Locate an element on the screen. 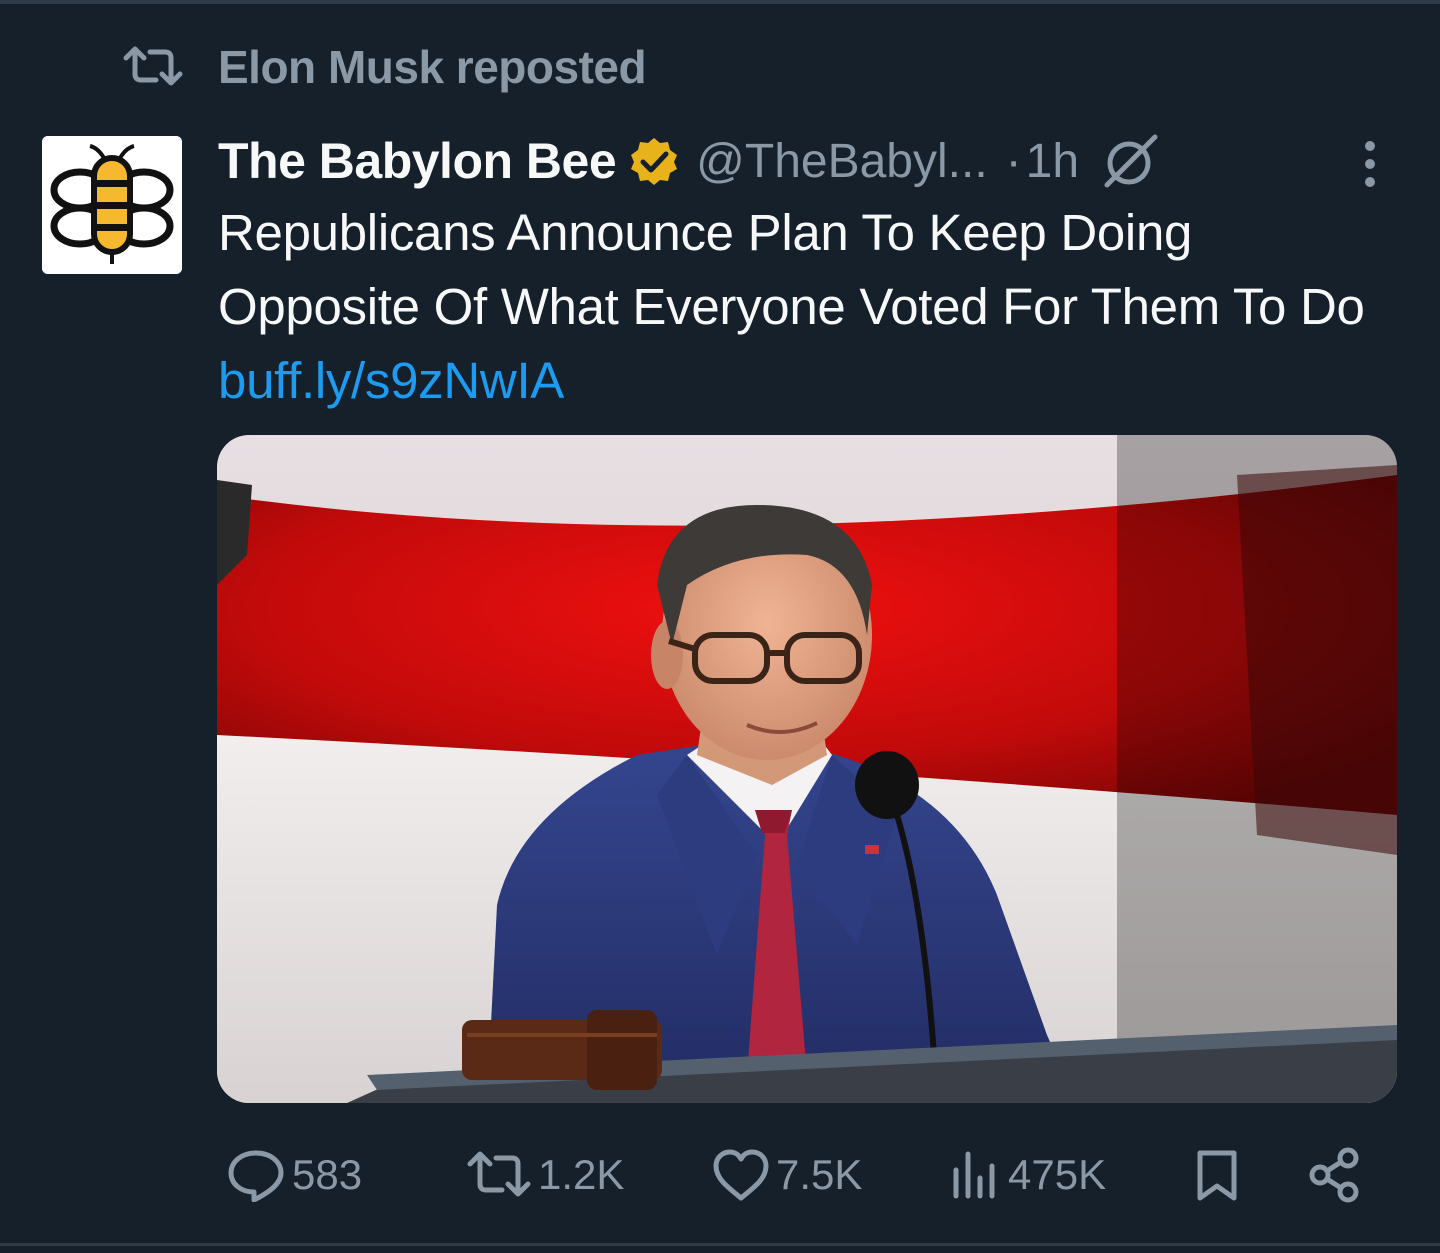  repost-button: 1.2K is located at coordinates (545, 1175).